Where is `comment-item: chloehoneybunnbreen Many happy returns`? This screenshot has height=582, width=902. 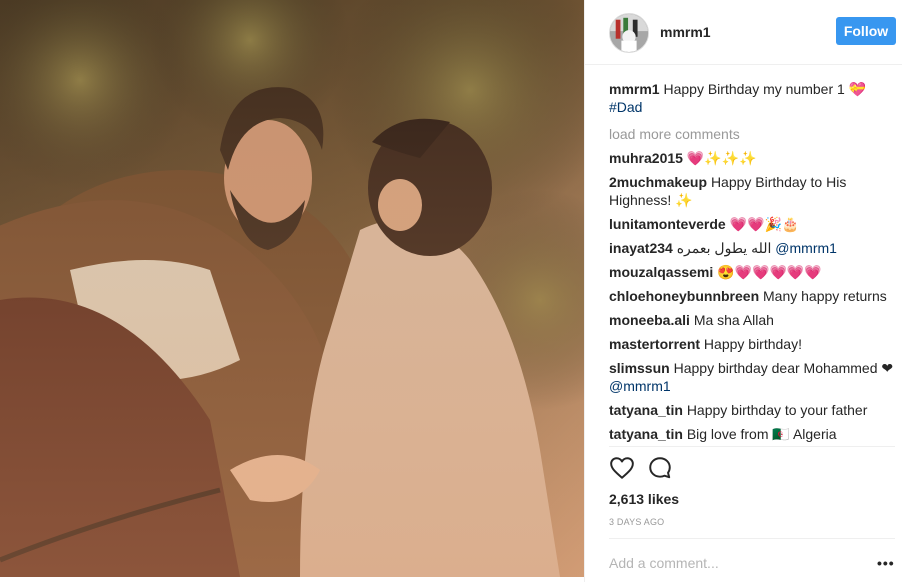 comment-item: chloehoneybunnbreen Many happy returns is located at coordinates (752, 296).